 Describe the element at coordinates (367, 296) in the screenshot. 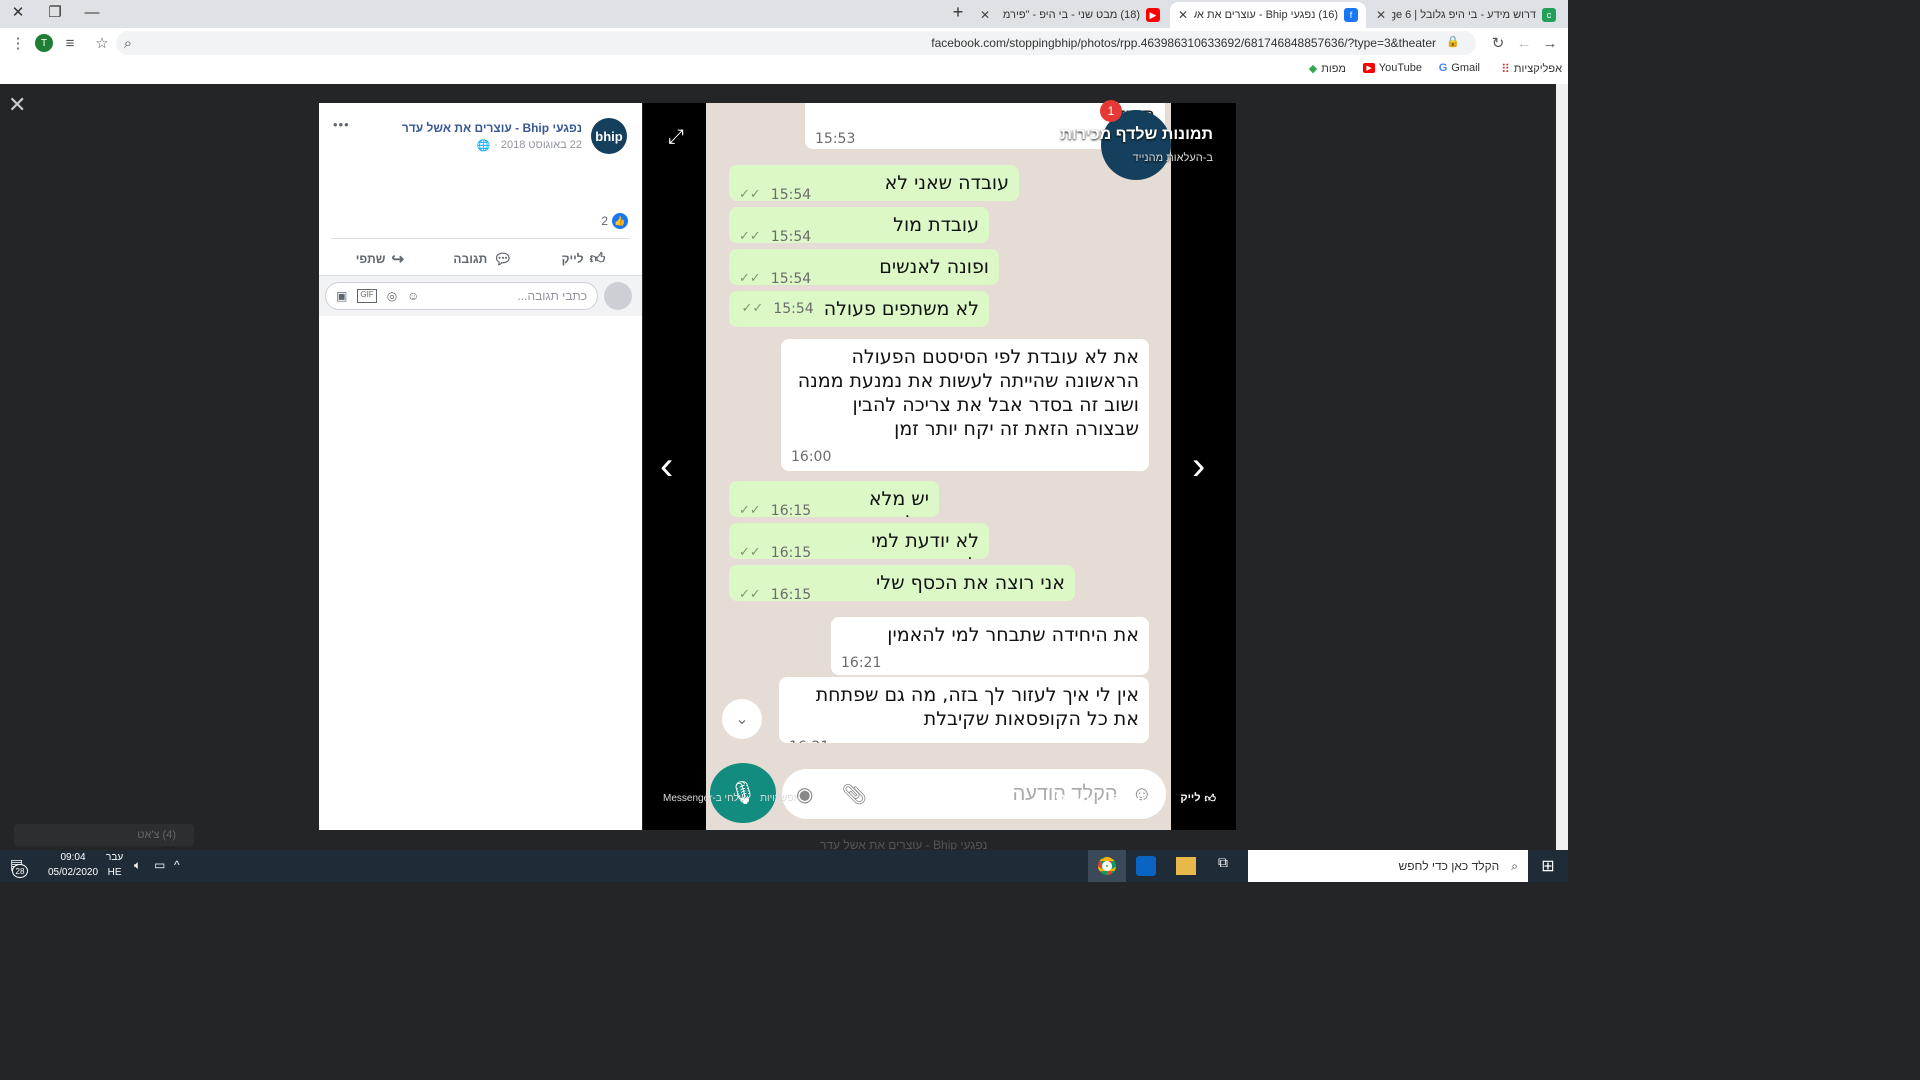

I see `gif-icon: GIF` at that location.